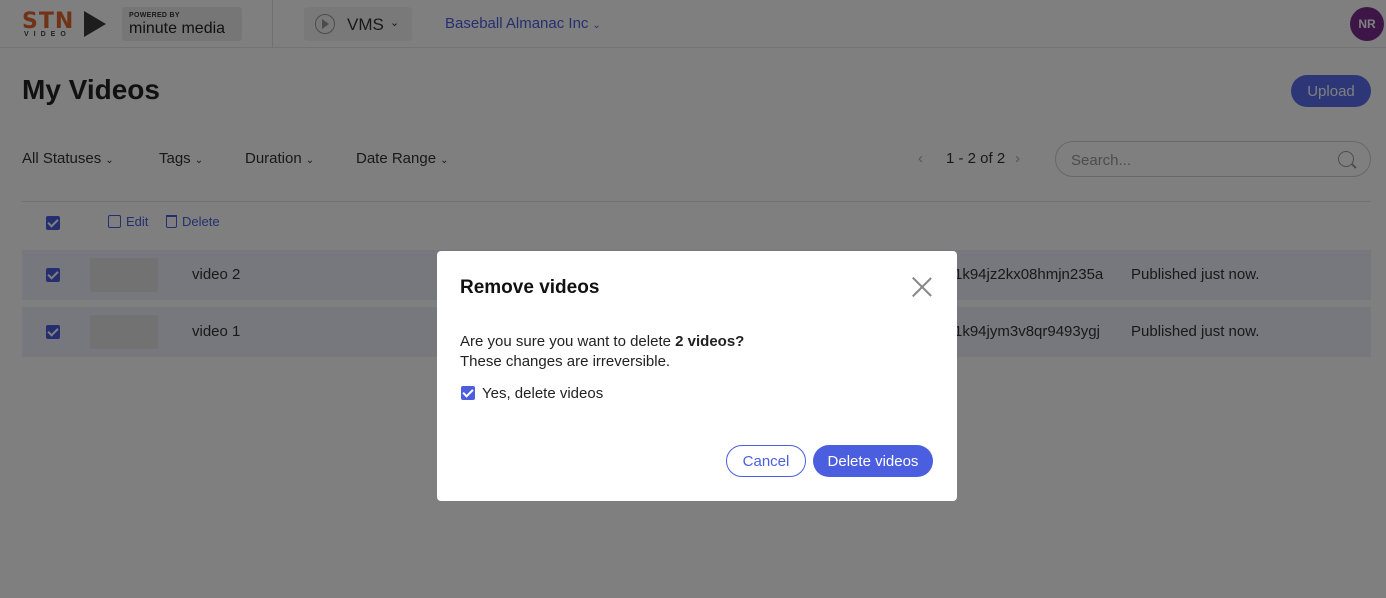 This screenshot has width=1386, height=598. I want to click on confirm-delete-checkbox, so click(468, 393).